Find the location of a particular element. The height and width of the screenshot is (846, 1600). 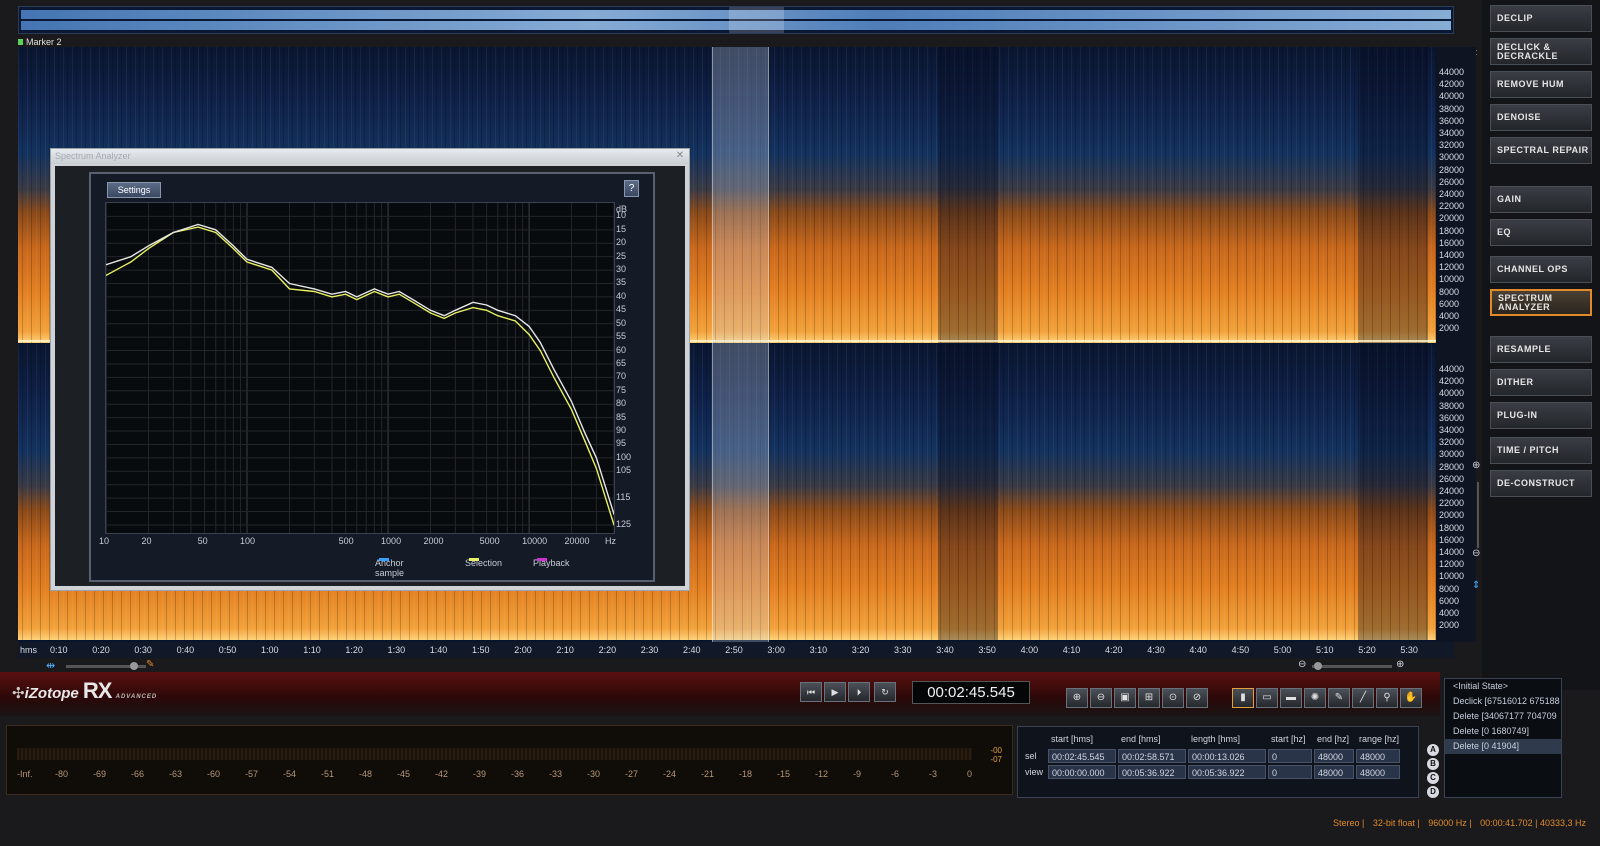

brush-tool-icon: ✎ is located at coordinates (1339, 698).